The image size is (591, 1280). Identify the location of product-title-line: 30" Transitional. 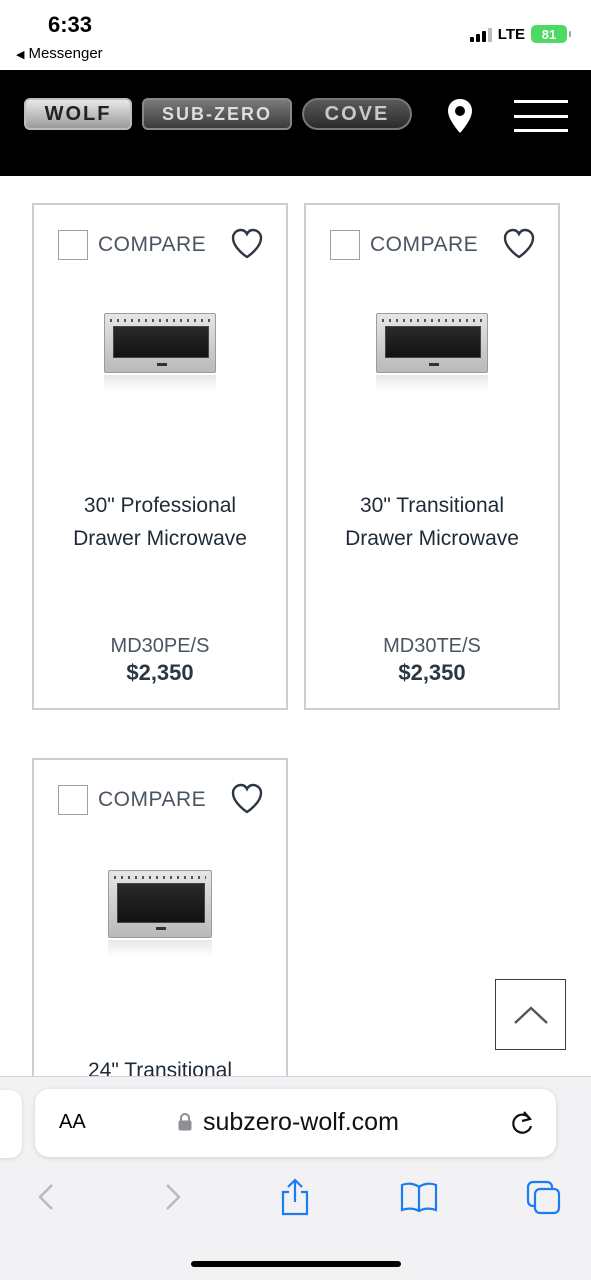
(432, 505).